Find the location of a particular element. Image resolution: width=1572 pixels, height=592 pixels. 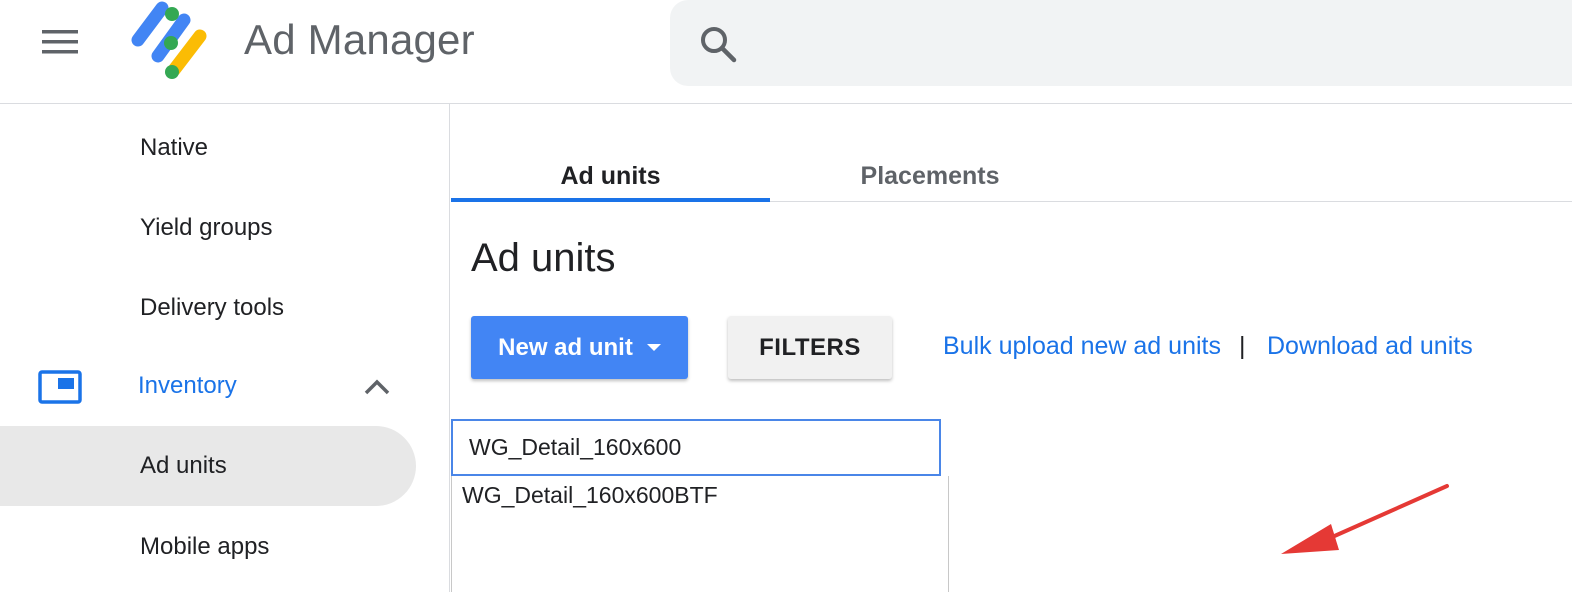

sidebar-item-label: Native is located at coordinates (174, 147).